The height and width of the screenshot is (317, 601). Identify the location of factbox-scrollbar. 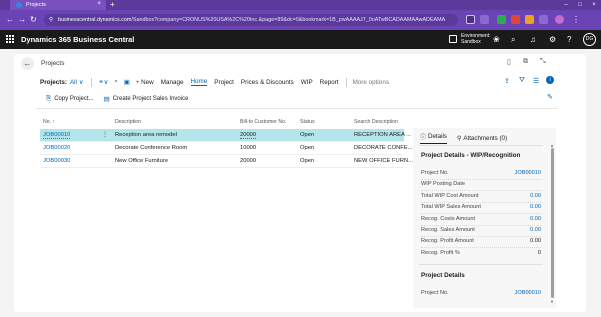
(552, 223).